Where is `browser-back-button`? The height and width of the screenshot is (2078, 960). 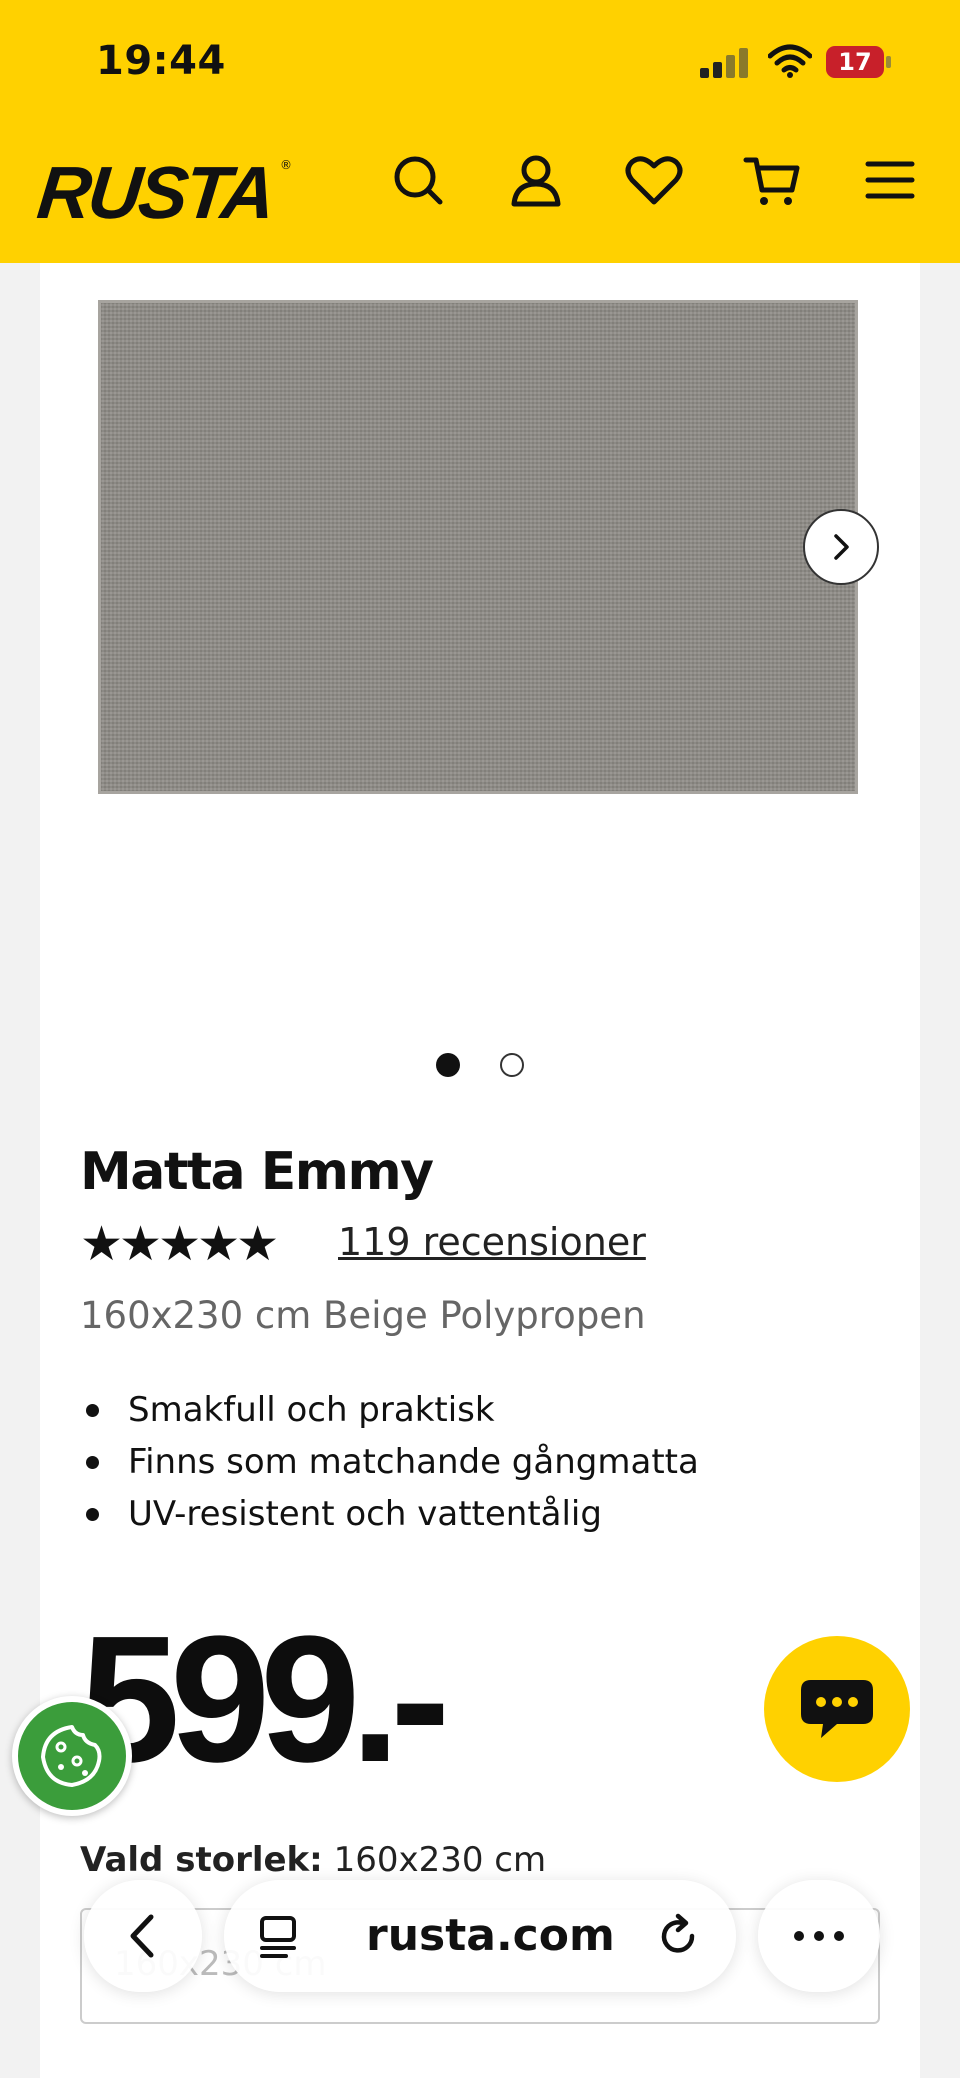 browser-back-button is located at coordinates (143, 1936).